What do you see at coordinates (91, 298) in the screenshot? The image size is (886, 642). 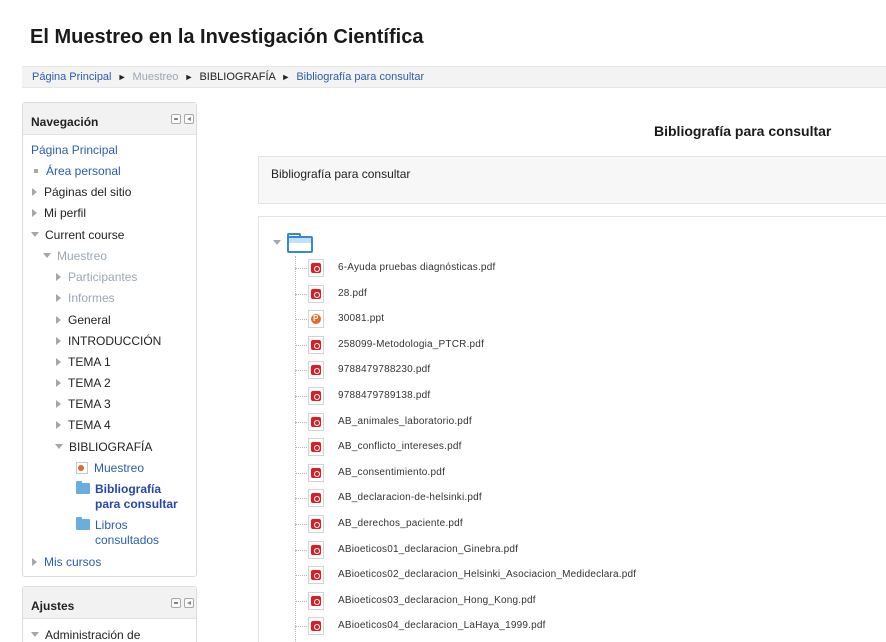 I see `nav-item-label: Informes` at bounding box center [91, 298].